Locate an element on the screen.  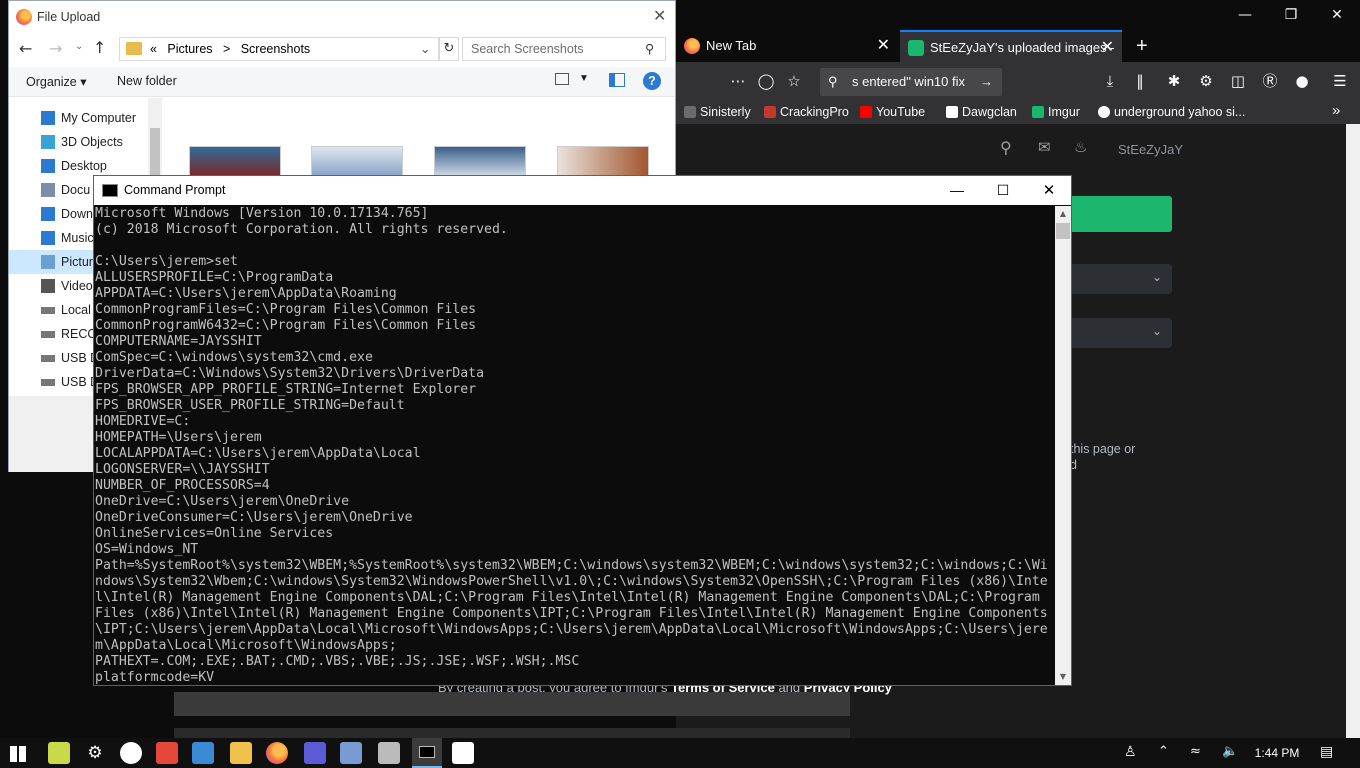
google-icon is located at coordinates (1104, 112).